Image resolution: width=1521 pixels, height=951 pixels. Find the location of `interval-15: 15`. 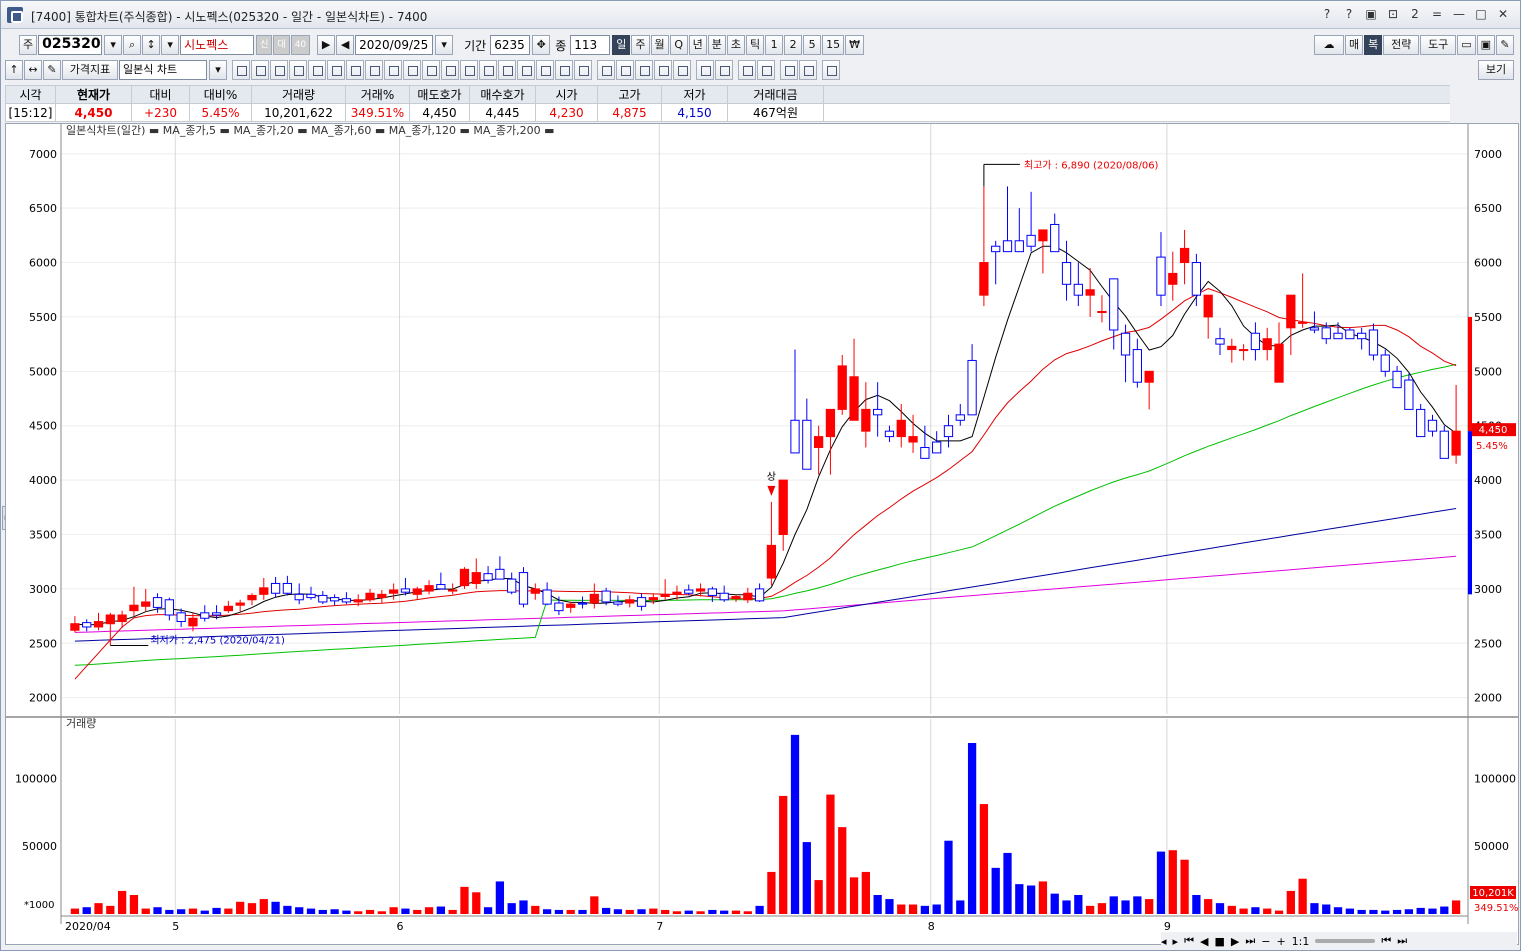

interval-15: 15 is located at coordinates (833, 45).